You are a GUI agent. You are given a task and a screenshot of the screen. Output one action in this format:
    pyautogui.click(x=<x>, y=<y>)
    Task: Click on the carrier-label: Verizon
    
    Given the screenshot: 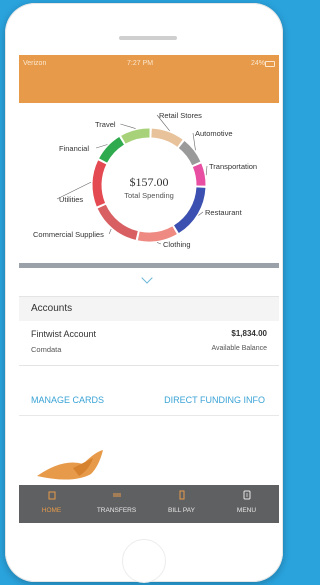 What is the action you would take?
    pyautogui.click(x=35, y=63)
    